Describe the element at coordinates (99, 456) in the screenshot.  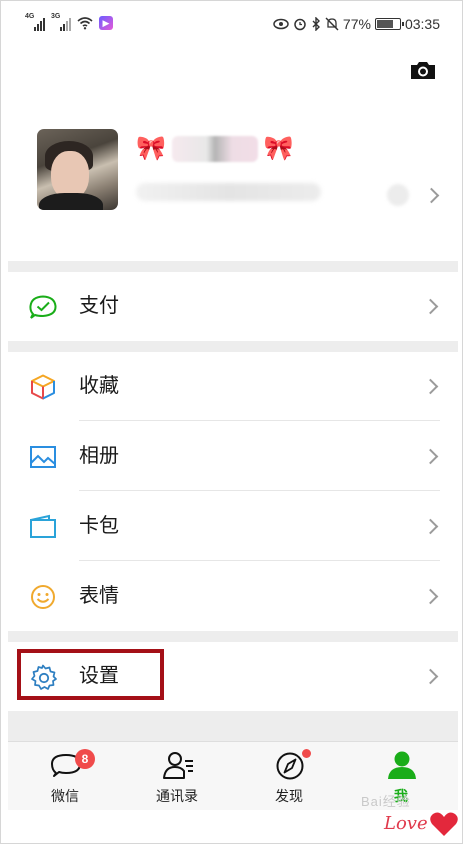
I see `menu-label-album: 相册` at that location.